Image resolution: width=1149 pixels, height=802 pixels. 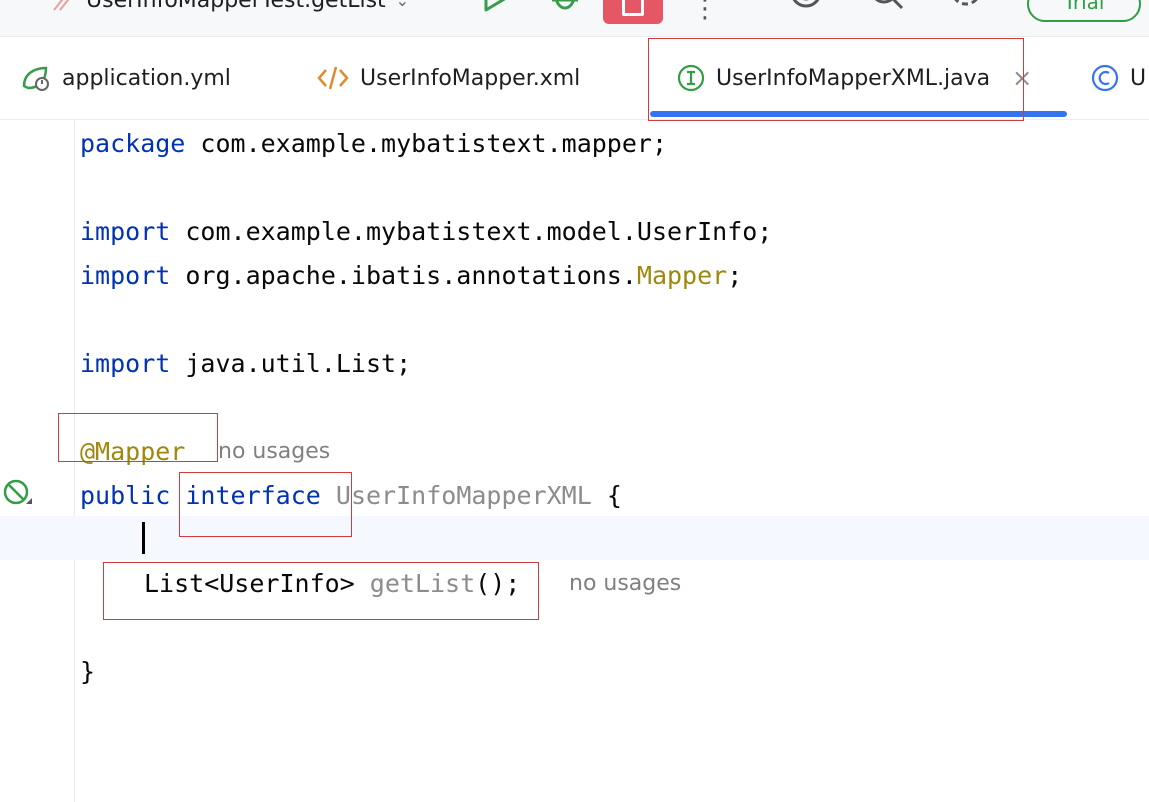 I want to click on interface-icon, so click(x=691, y=78).